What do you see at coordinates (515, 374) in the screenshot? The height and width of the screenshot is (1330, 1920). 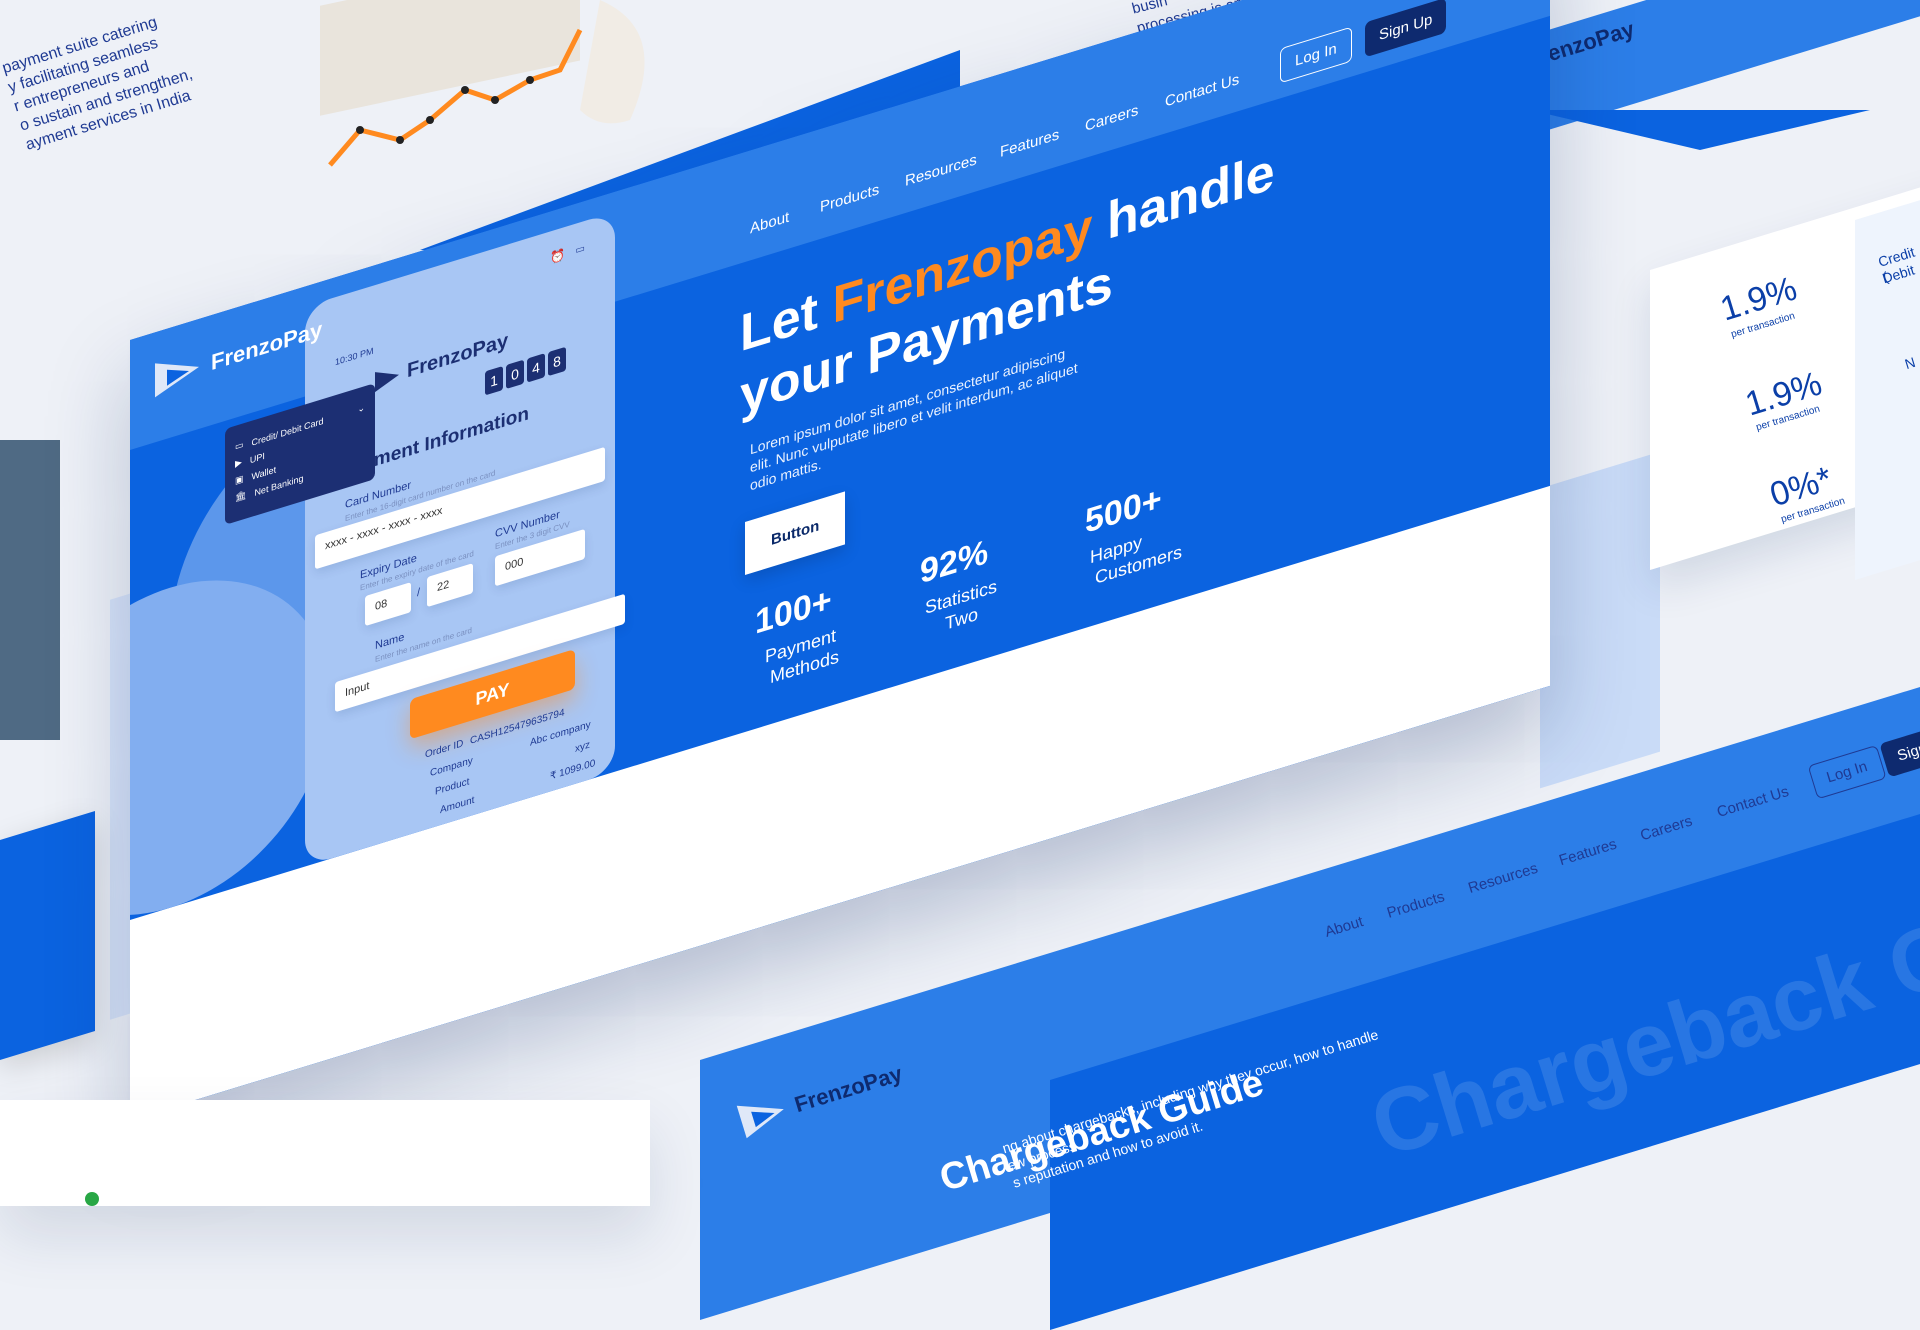 I see `timer-digit: 0` at bounding box center [515, 374].